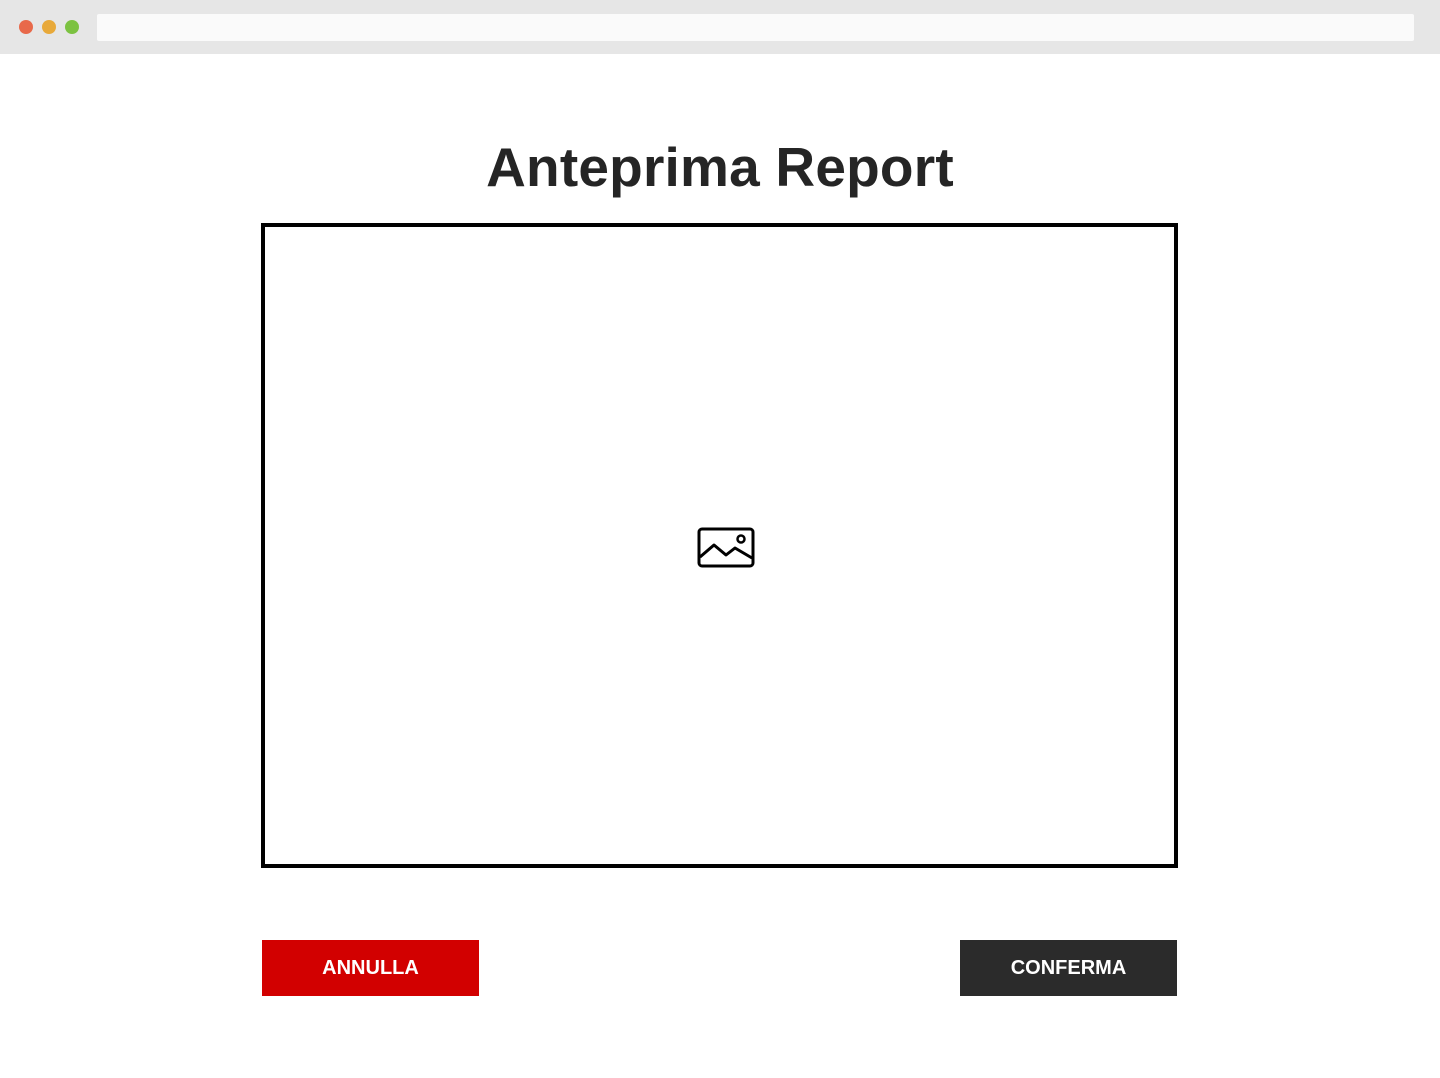 Image resolution: width=1440 pixels, height=1078 pixels. What do you see at coordinates (49, 27) in the screenshot?
I see `minimize-window-button` at bounding box center [49, 27].